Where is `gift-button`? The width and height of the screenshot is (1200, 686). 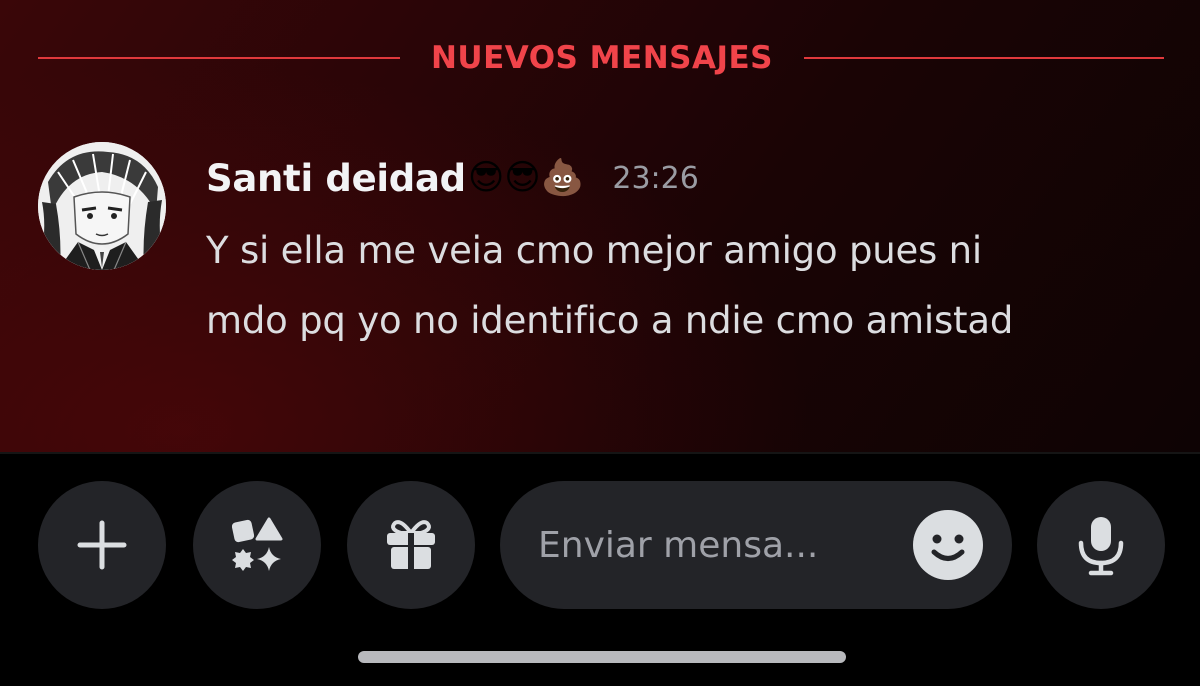
gift-button is located at coordinates (411, 545).